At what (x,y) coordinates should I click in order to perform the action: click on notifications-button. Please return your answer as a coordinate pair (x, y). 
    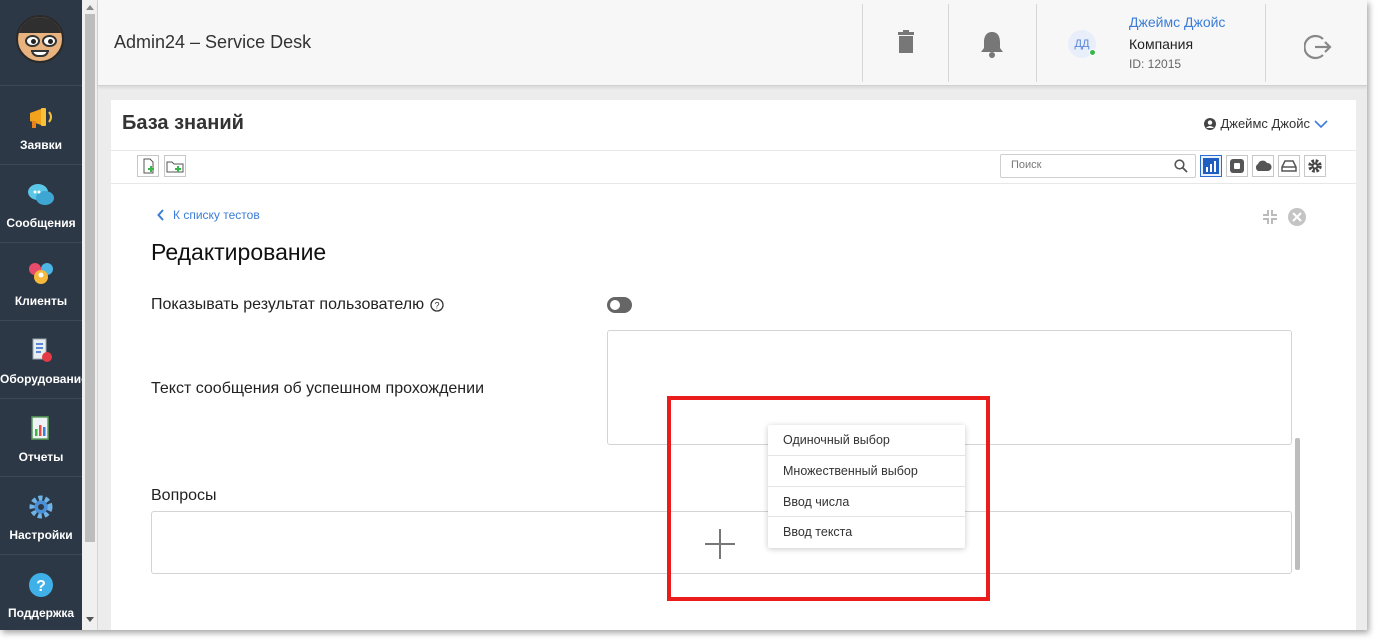
    Looking at the image, I should click on (992, 43).